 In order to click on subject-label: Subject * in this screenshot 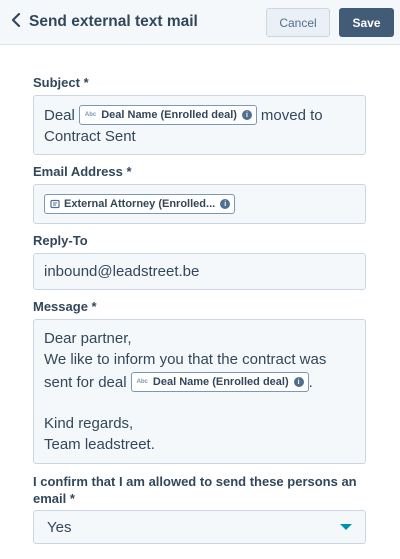, I will do `click(61, 82)`.